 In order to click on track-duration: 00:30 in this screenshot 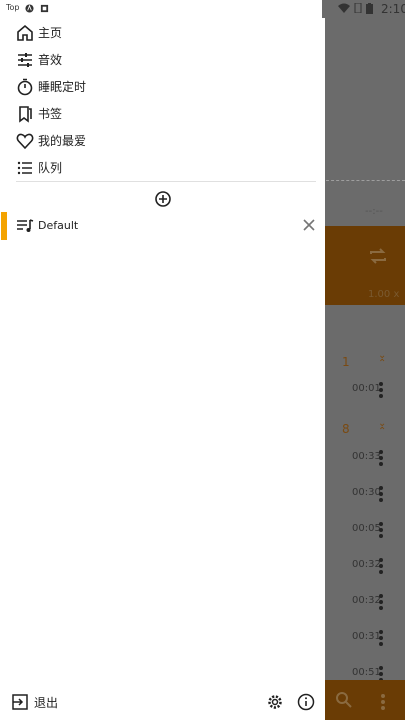, I will do `click(366, 492)`.